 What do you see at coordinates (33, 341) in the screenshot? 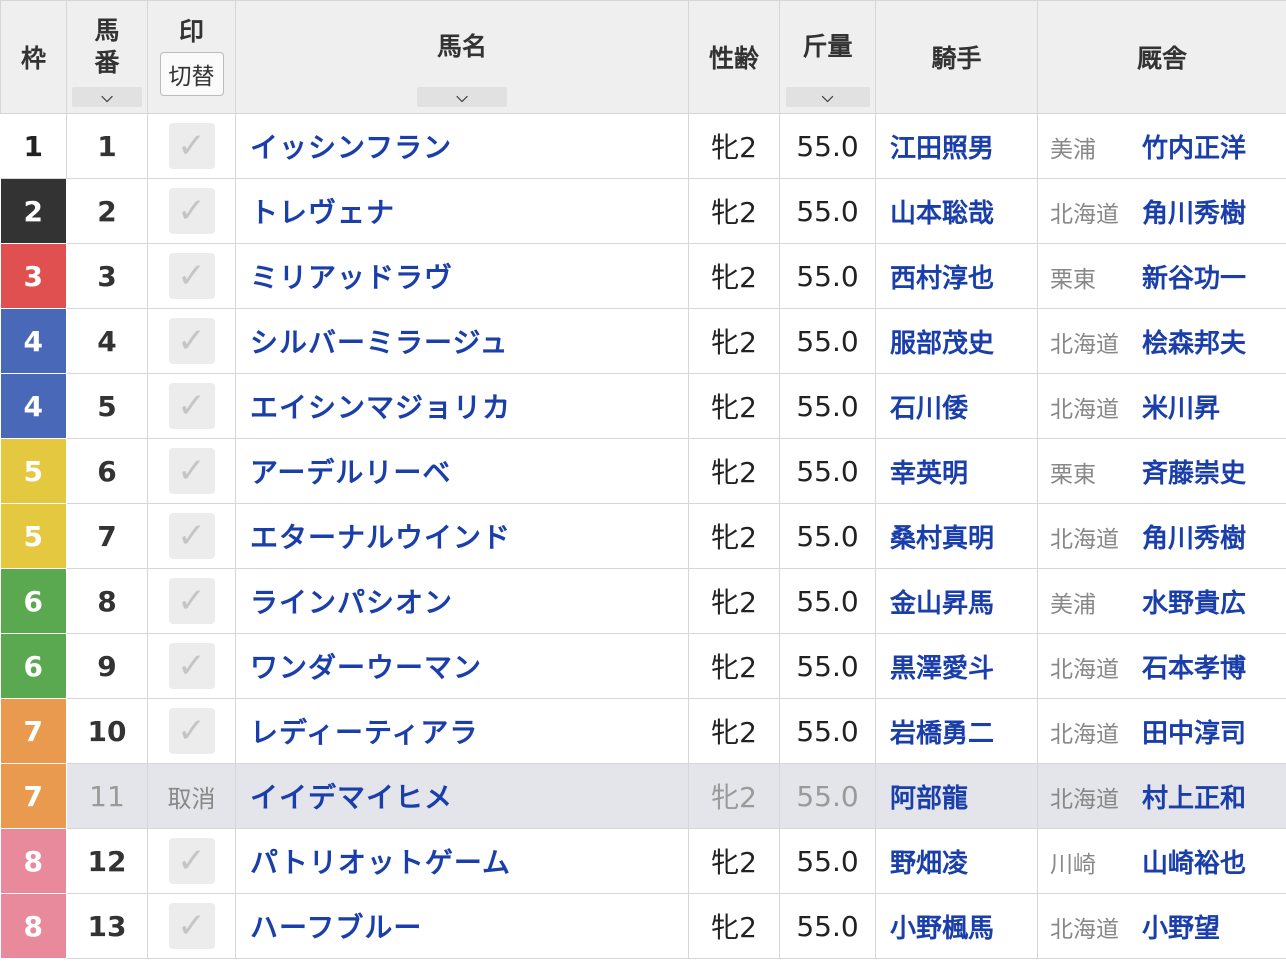
I see `waku-cell: 4` at bounding box center [33, 341].